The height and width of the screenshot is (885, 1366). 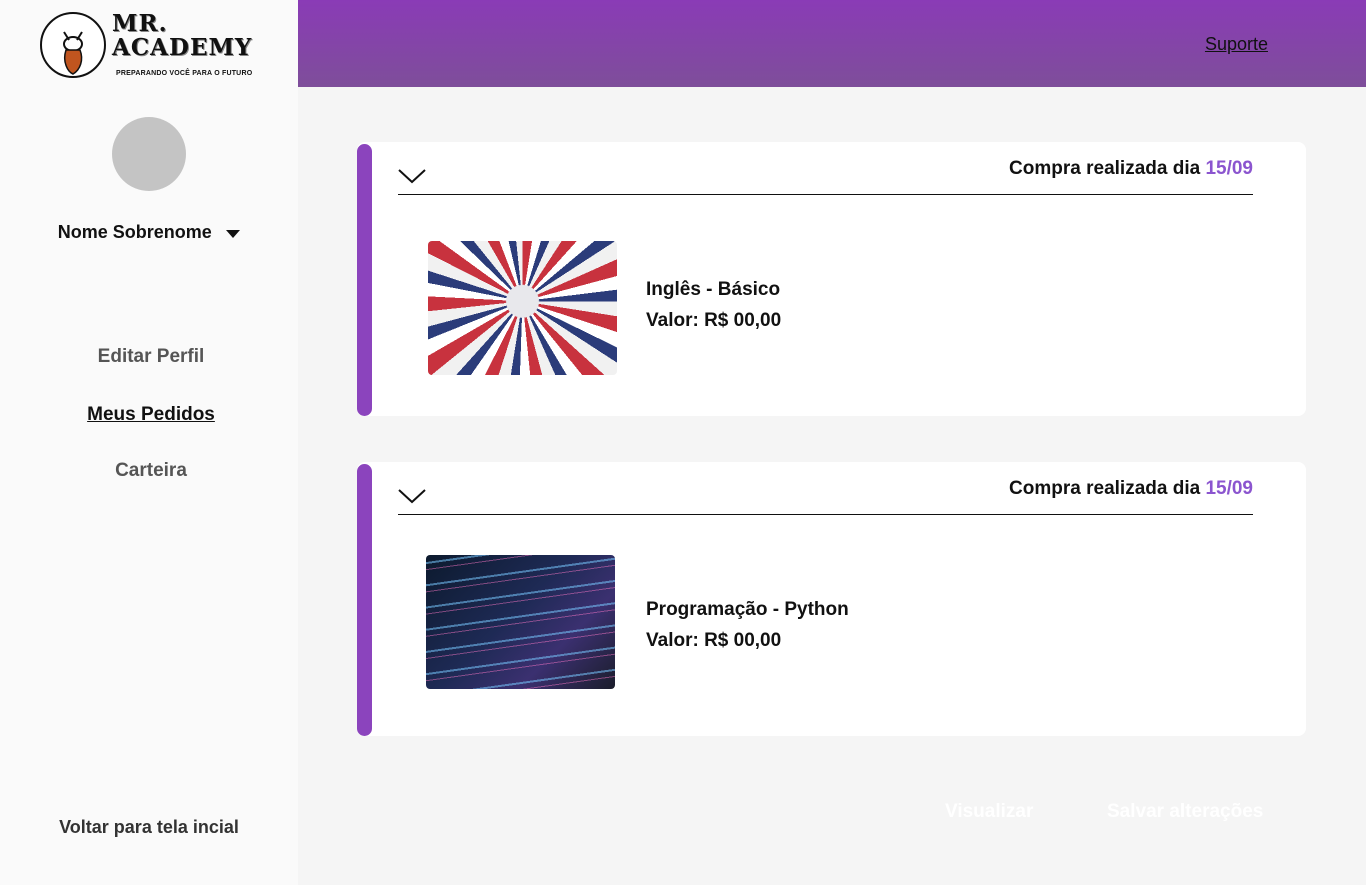 I want to click on back-to-home-link: Voltar para tela incial, so click(x=149, y=827).